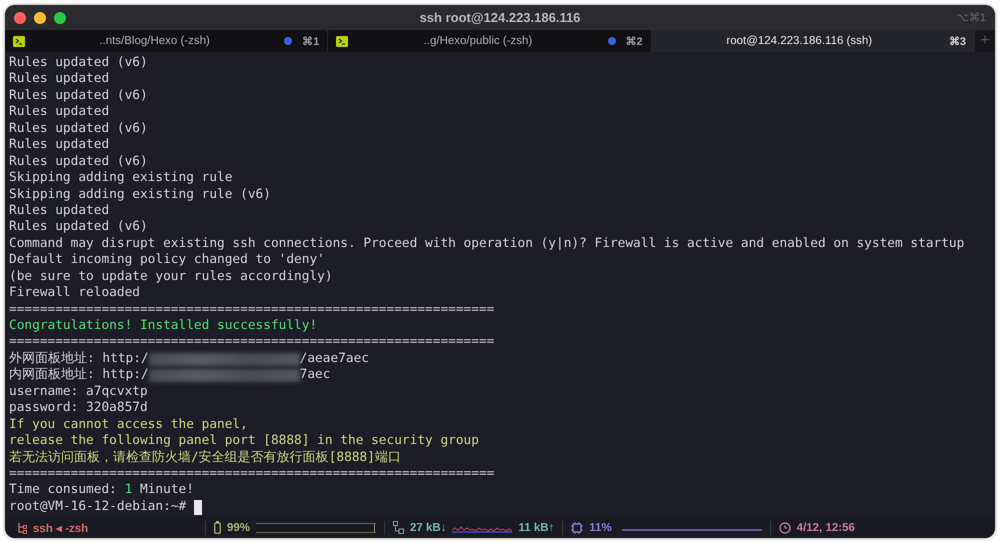 Image resolution: width=1000 pixels, height=542 pixels. I want to click on network-icon, so click(398, 527).